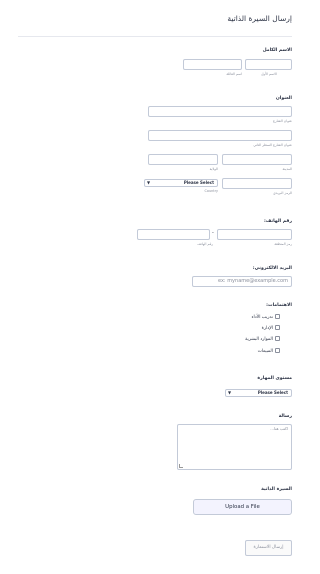 The height and width of the screenshot is (574, 320). What do you see at coordinates (282, 193) in the screenshot?
I see `zip-sublabel: الرمز البريدي` at bounding box center [282, 193].